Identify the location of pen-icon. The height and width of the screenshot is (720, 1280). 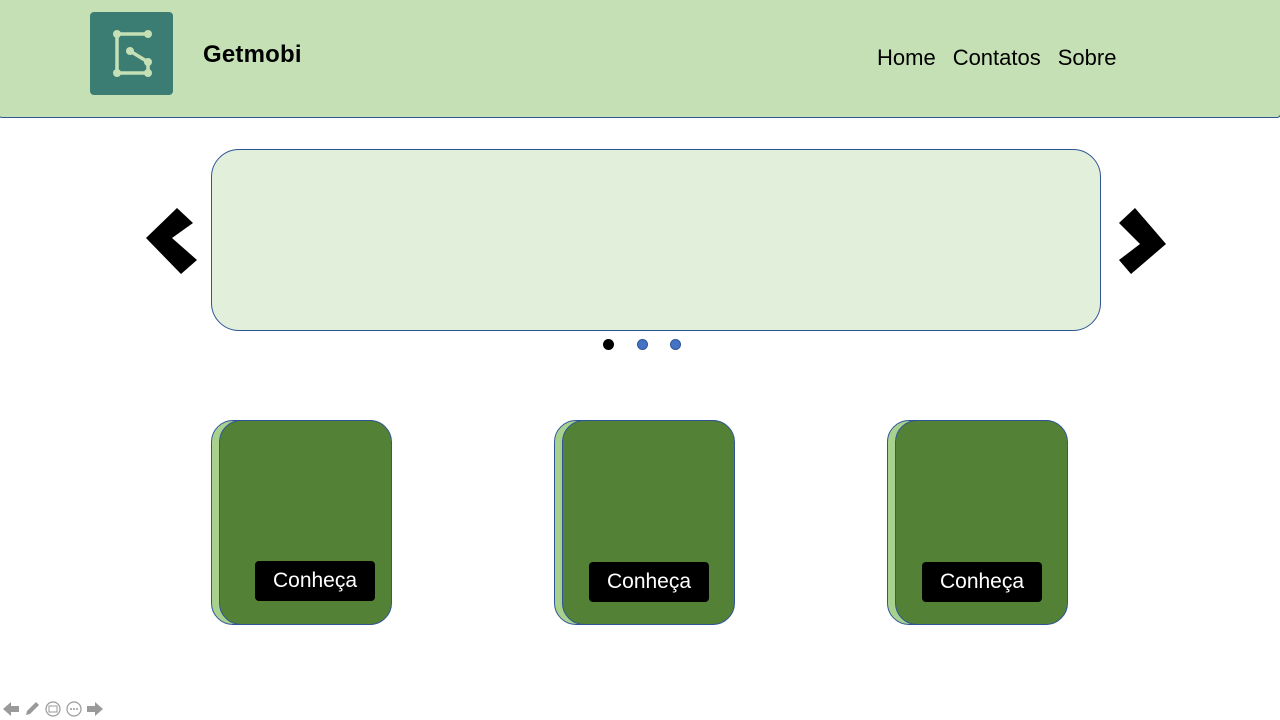
(32, 709).